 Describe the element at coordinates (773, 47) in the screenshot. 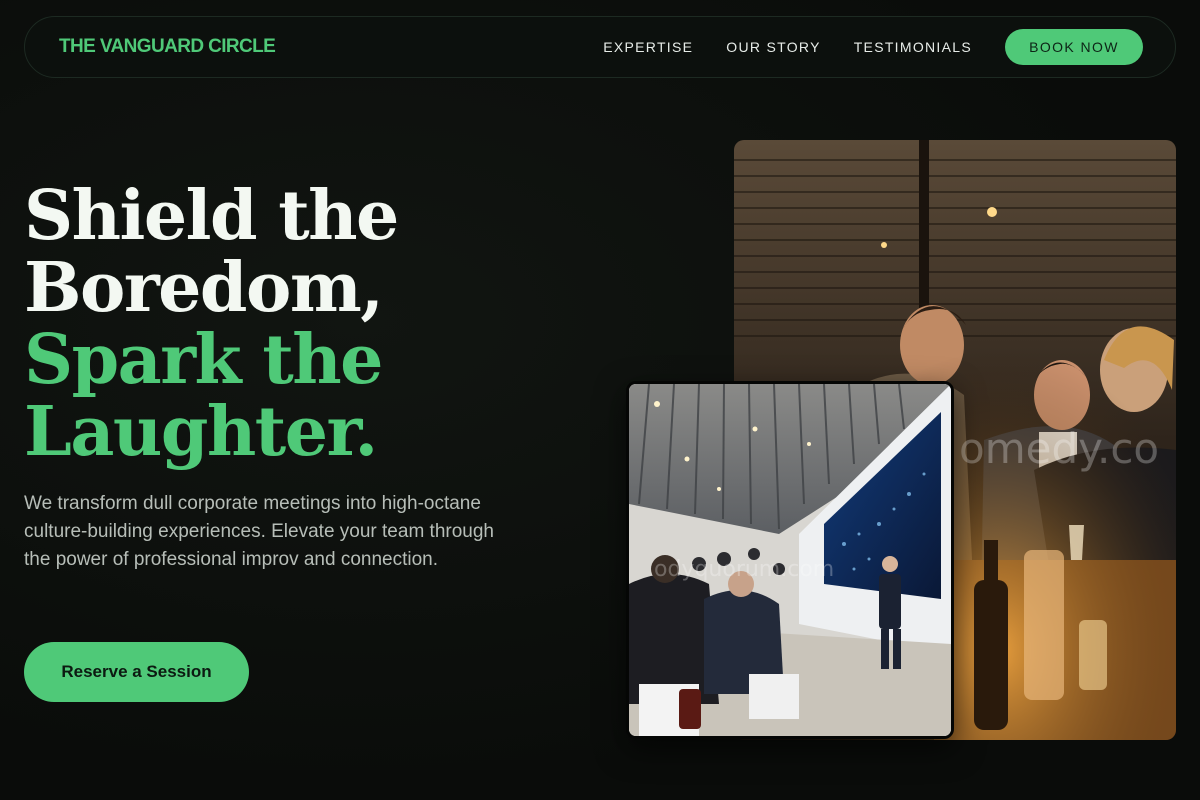

I see `nav-link-our-story: OUR STORY` at that location.